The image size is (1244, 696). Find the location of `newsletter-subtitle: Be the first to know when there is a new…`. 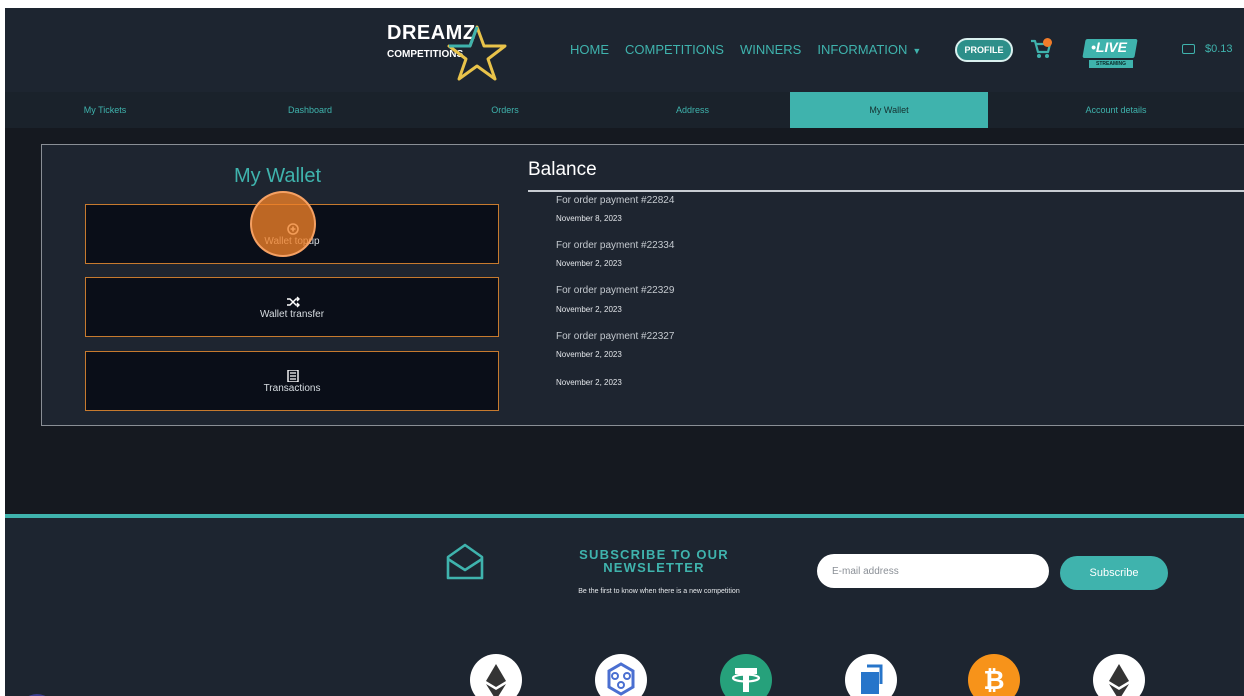

newsletter-subtitle: Be the first to know when there is a new… is located at coordinates (659, 591).